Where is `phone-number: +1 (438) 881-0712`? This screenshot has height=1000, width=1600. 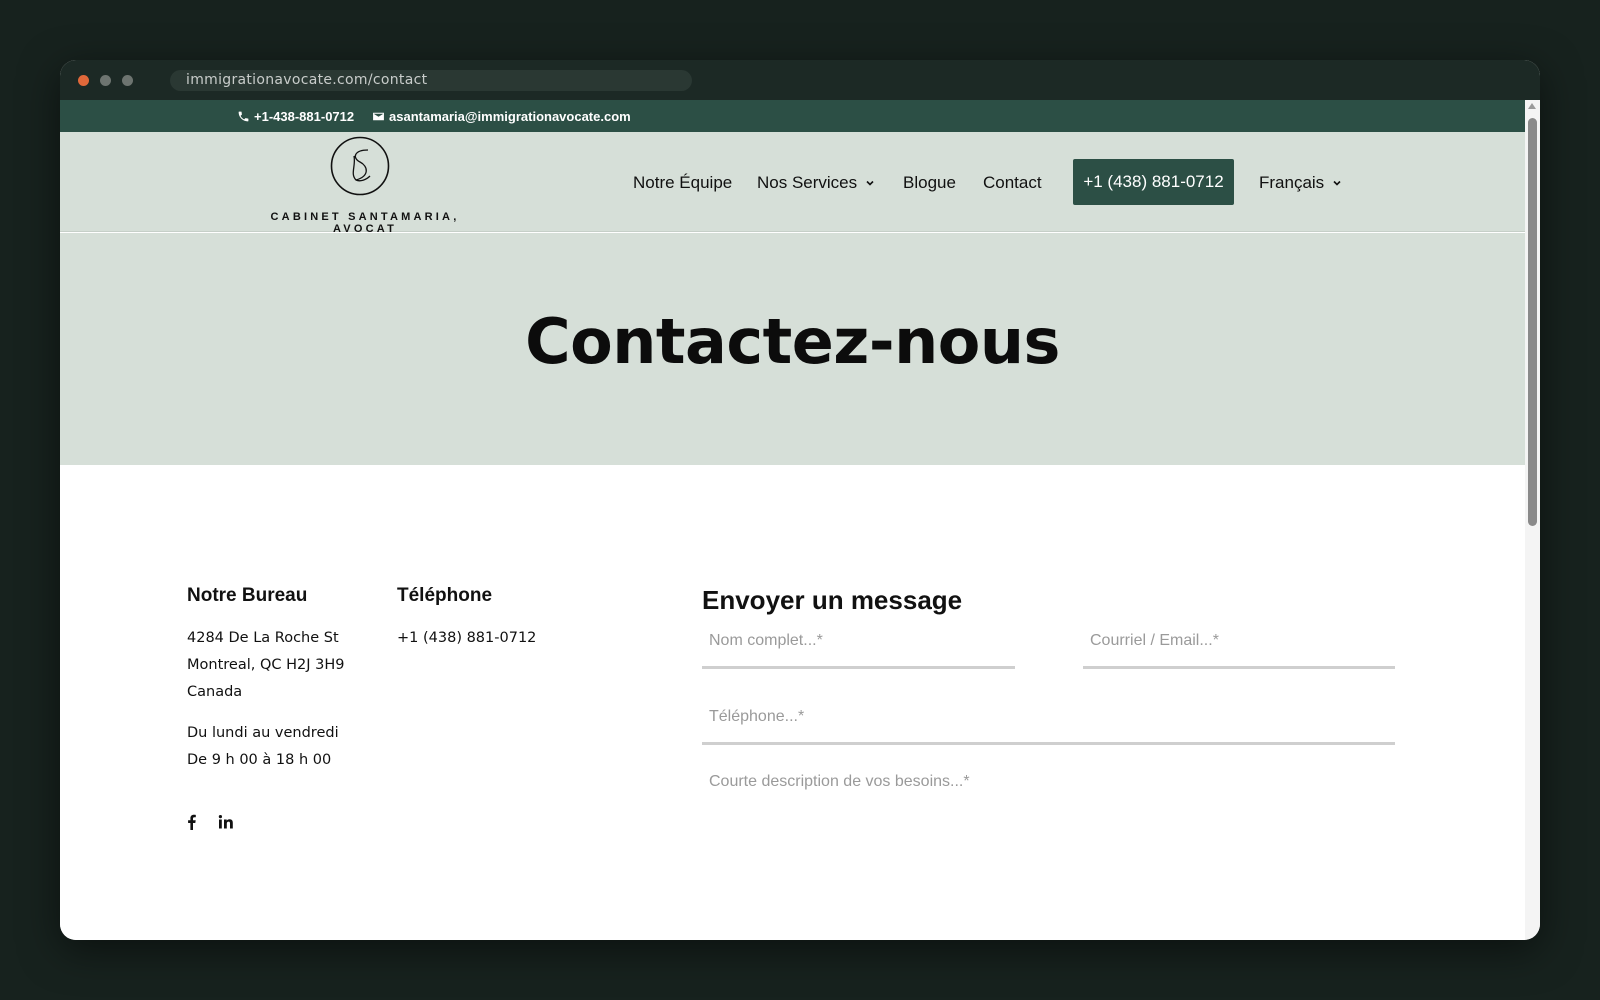 phone-number: +1 (438) 881-0712 is located at coordinates (466, 638).